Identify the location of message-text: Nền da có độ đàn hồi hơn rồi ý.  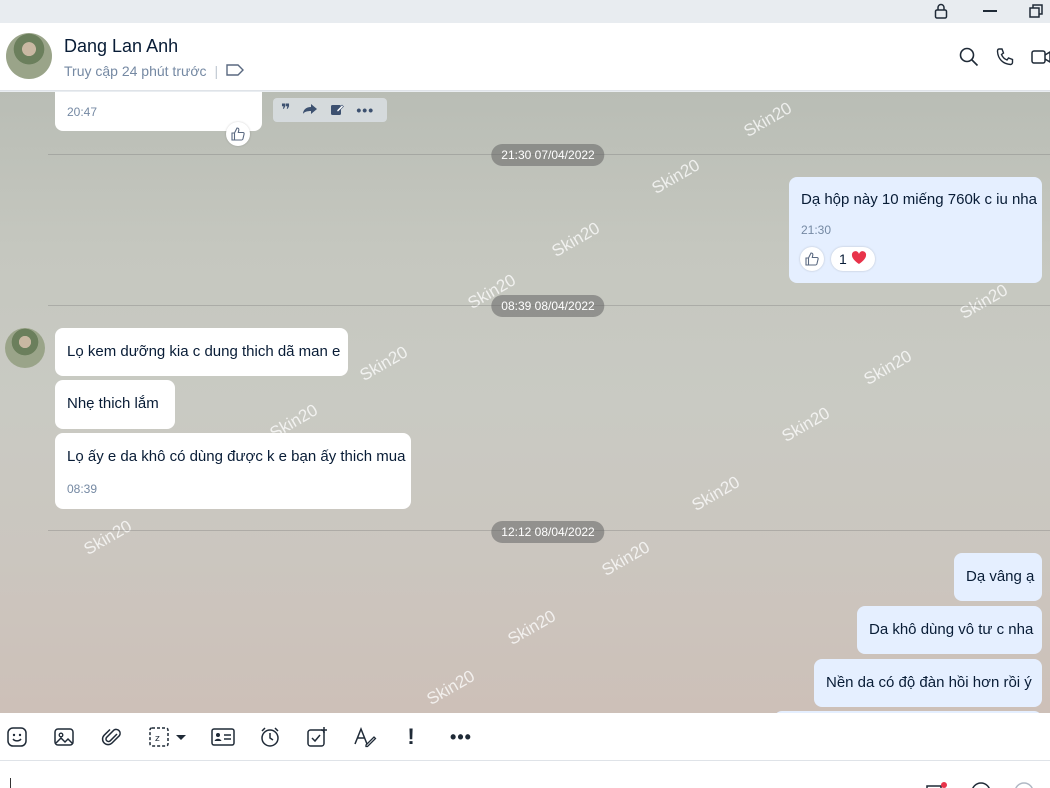
(929, 682).